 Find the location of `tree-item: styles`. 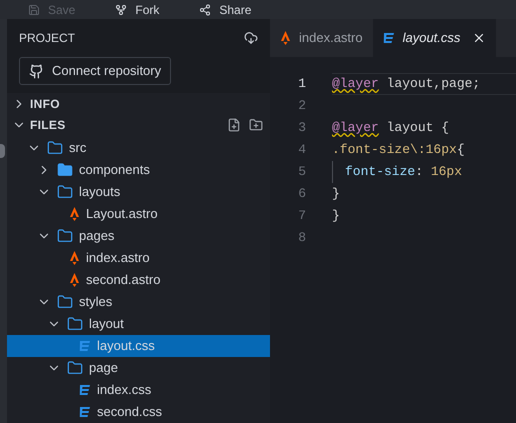

tree-item: styles is located at coordinates (138, 302).